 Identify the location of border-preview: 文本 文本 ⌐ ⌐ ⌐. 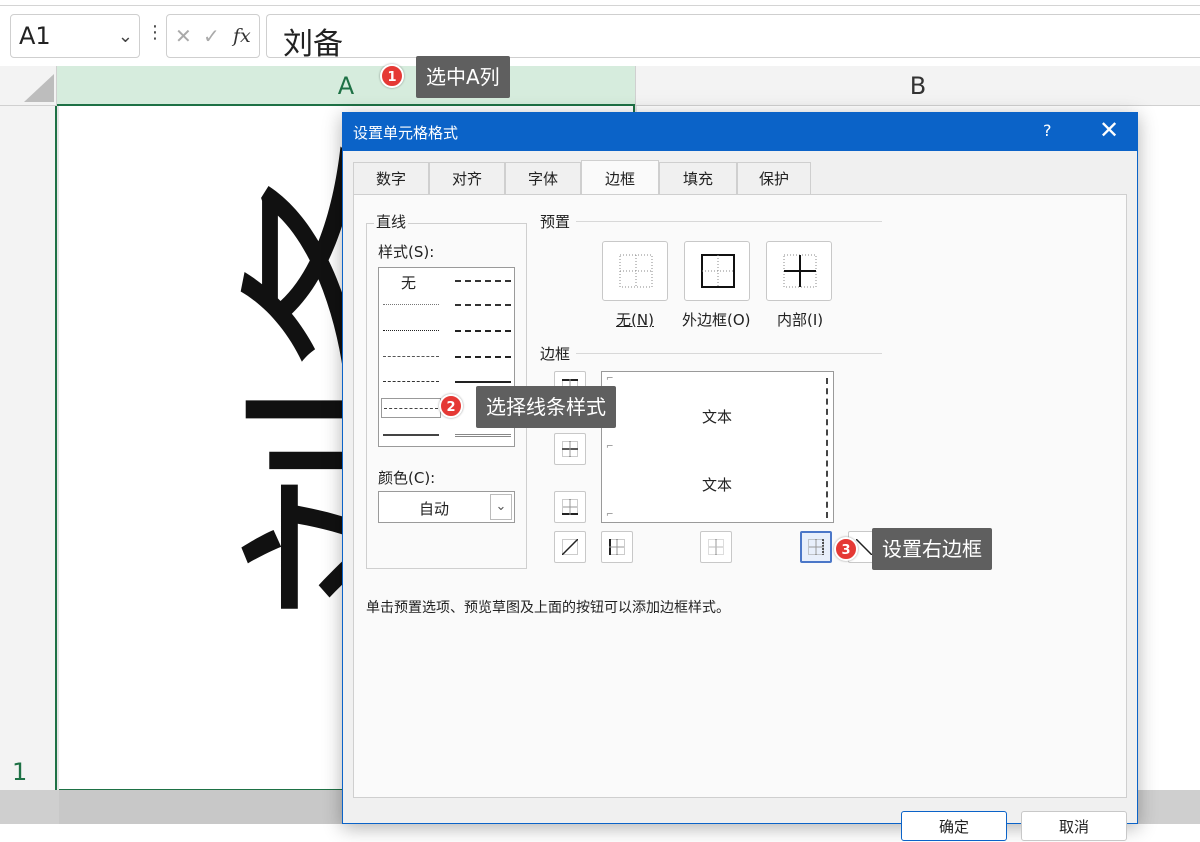
(717, 447).